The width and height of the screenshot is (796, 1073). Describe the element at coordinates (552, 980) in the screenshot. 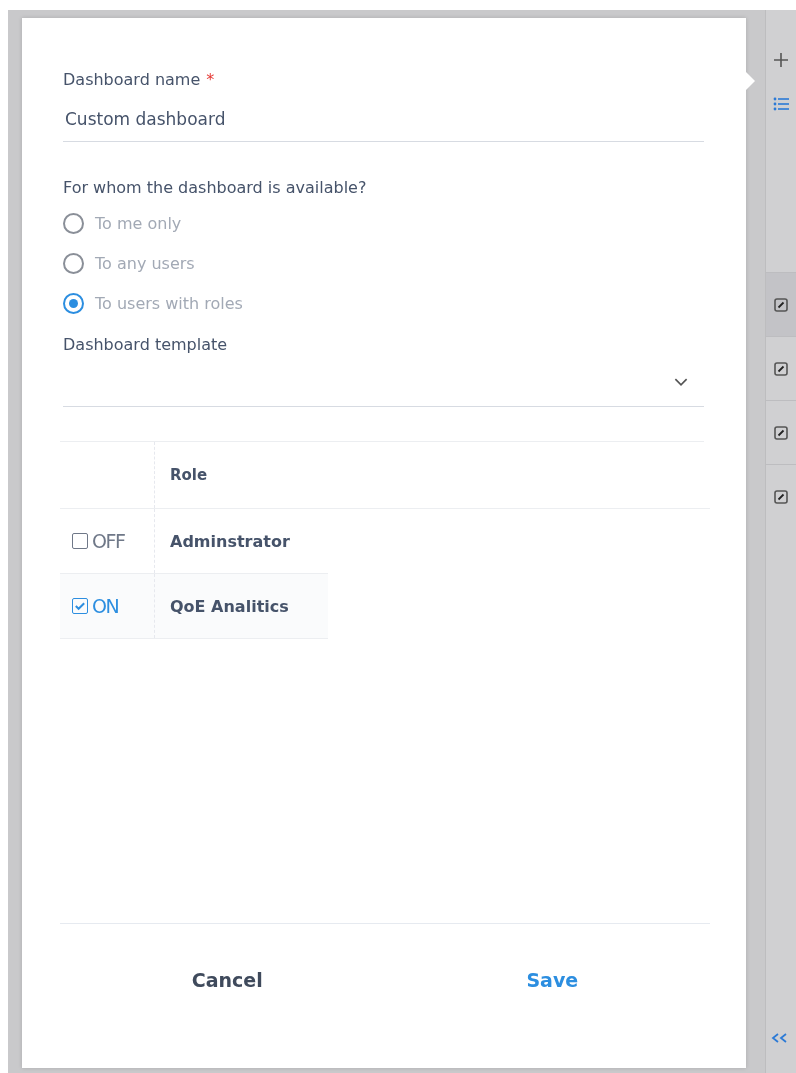

I see `save-button: Save` at that location.